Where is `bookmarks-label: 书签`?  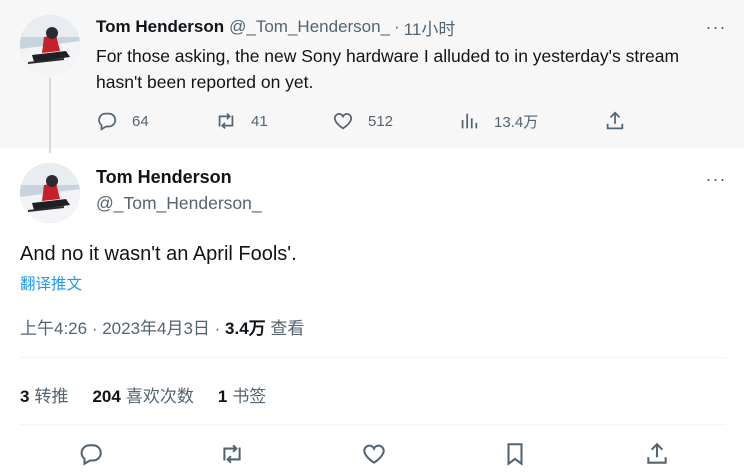
bookmarks-label: 书签 is located at coordinates (249, 396).